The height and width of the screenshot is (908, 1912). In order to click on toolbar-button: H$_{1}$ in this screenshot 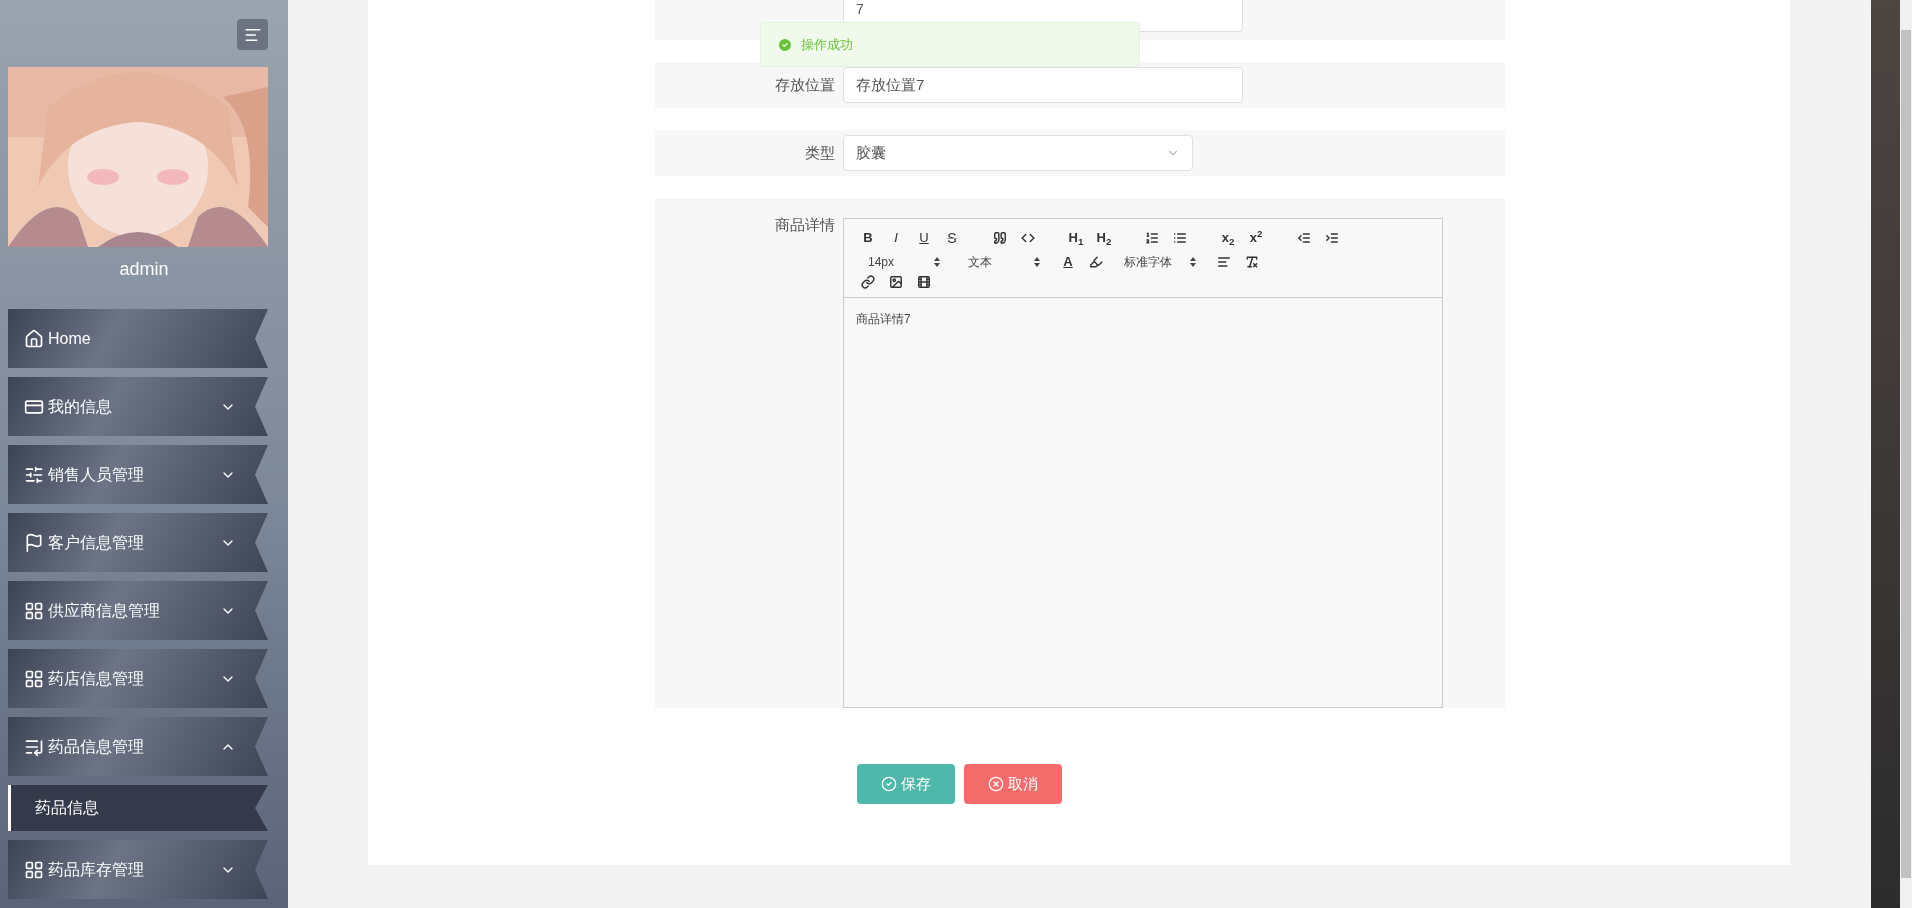, I will do `click(1076, 238)`.